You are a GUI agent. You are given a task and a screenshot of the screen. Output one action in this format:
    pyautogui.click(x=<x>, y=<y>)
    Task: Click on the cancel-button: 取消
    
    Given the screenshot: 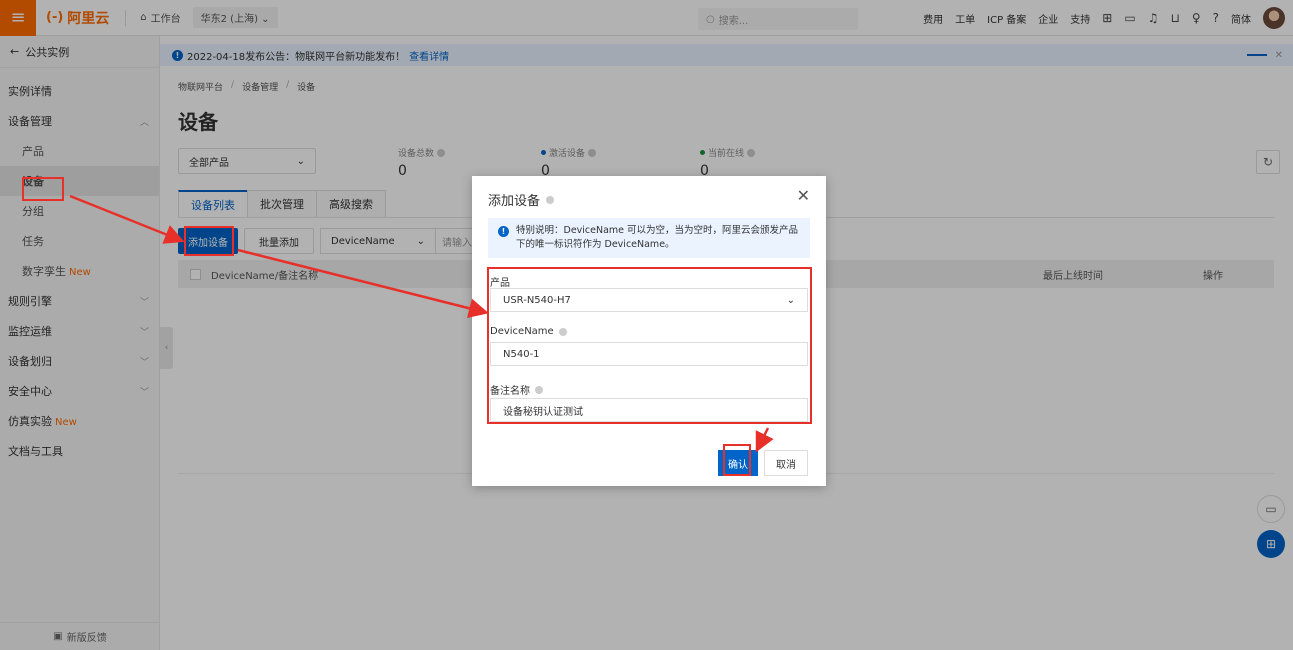 What is the action you would take?
    pyautogui.click(x=786, y=463)
    